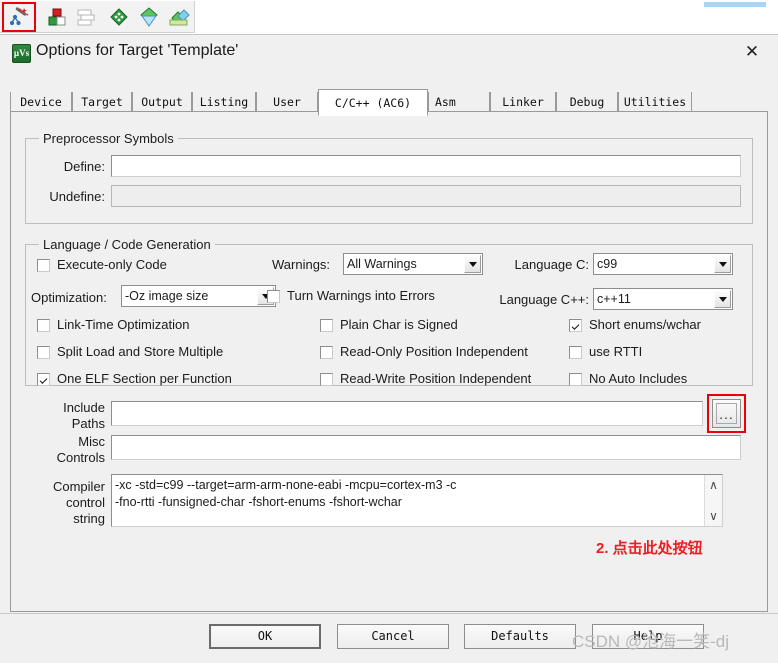 Image resolution: width=778 pixels, height=663 pixels. I want to click on button-row-separator, so click(389, 613).